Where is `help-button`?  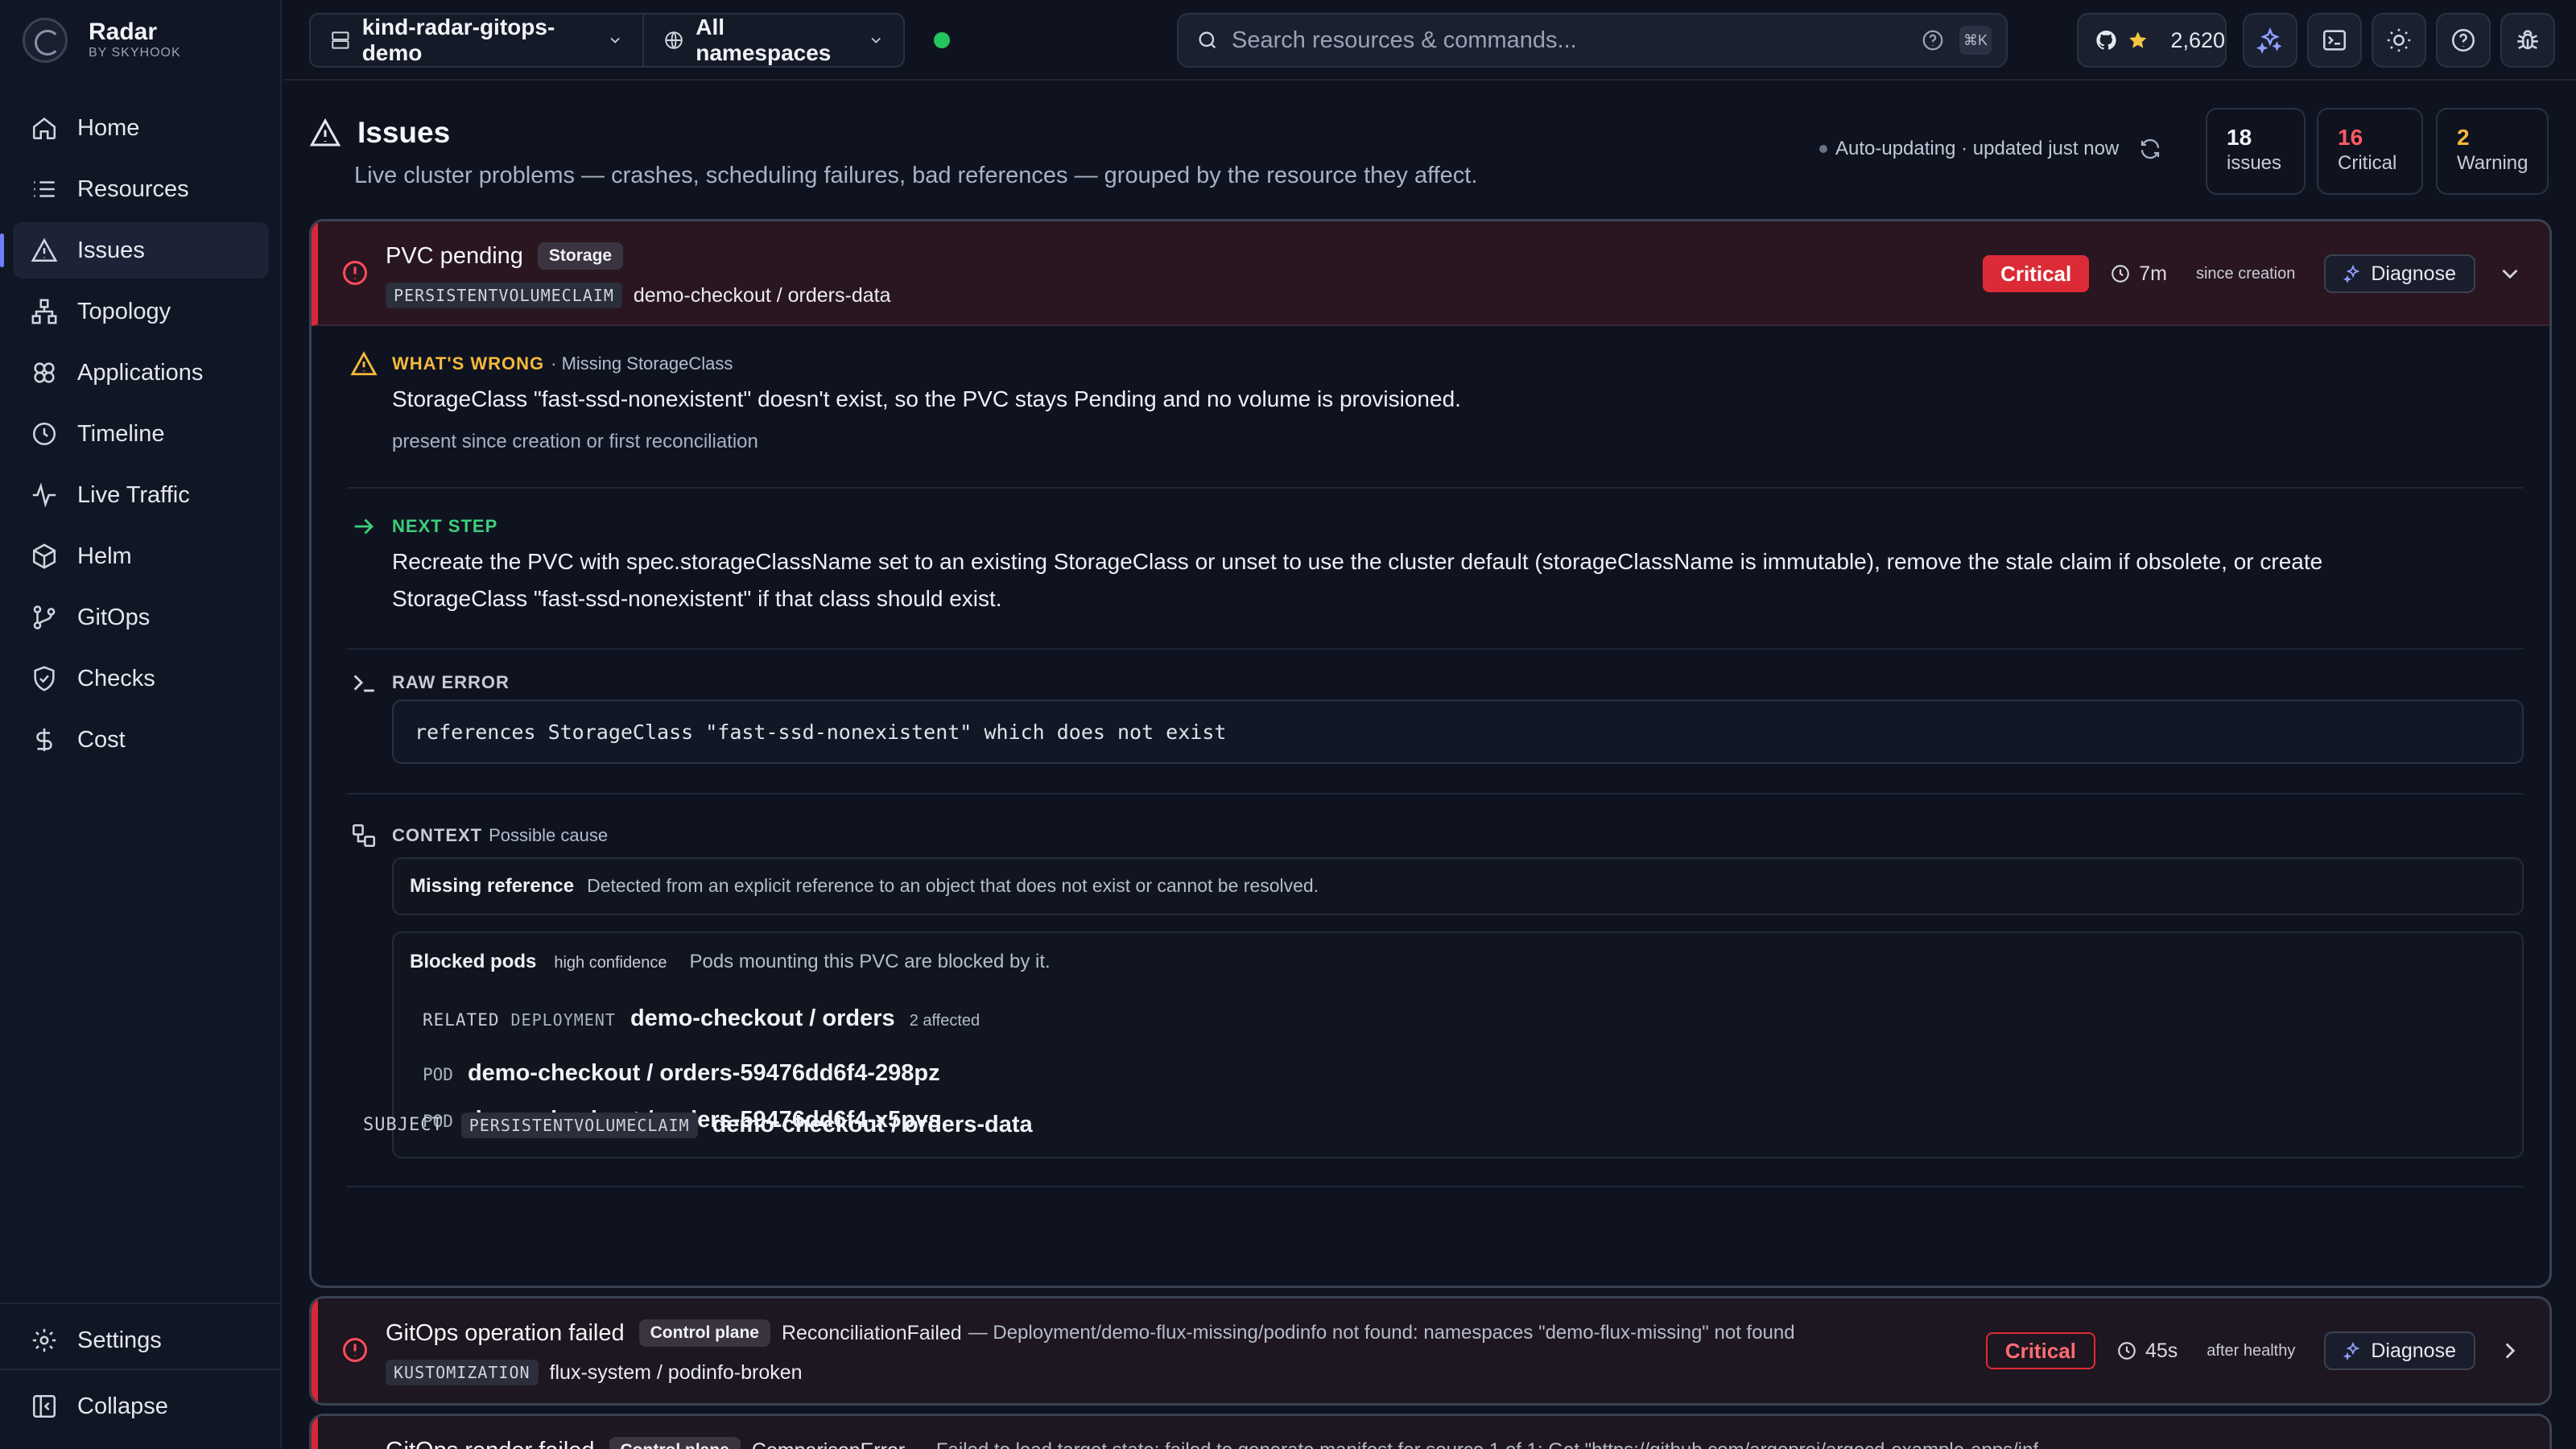
help-button is located at coordinates (2463, 40).